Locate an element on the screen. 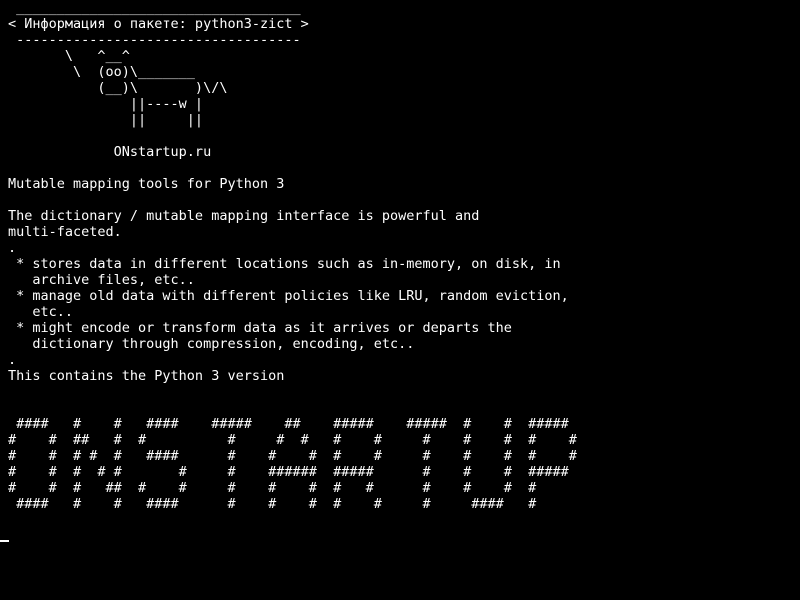 Image resolution: width=800 pixels, height=600 pixels. text-cursor is located at coordinates (4, 541).